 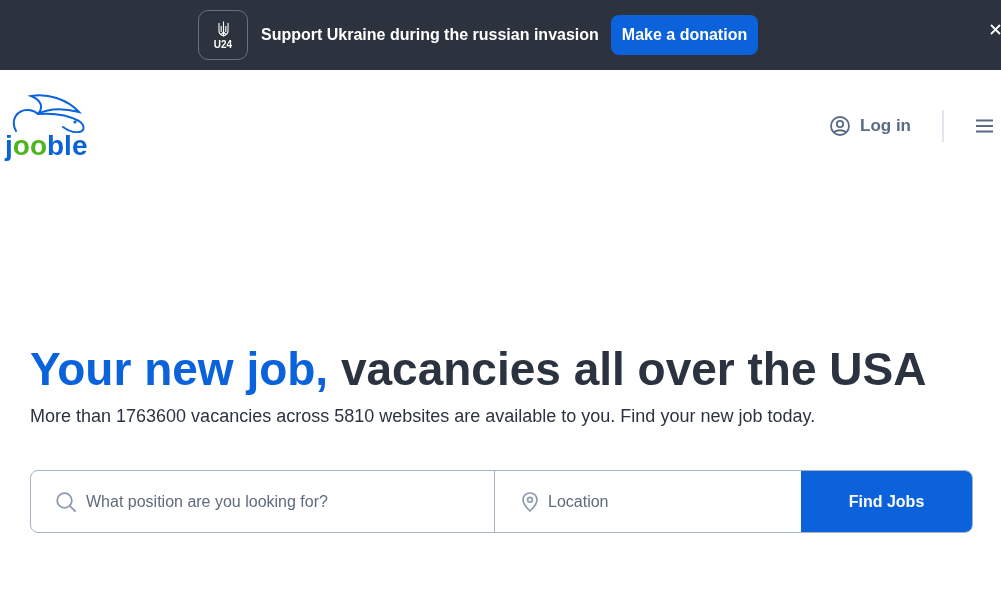 I want to click on close-icon, so click(x=995, y=29).